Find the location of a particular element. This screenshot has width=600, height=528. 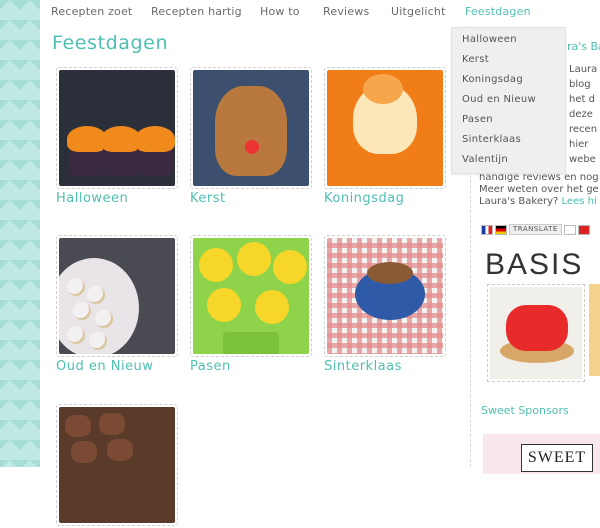

koningsdag-image is located at coordinates (385, 128).